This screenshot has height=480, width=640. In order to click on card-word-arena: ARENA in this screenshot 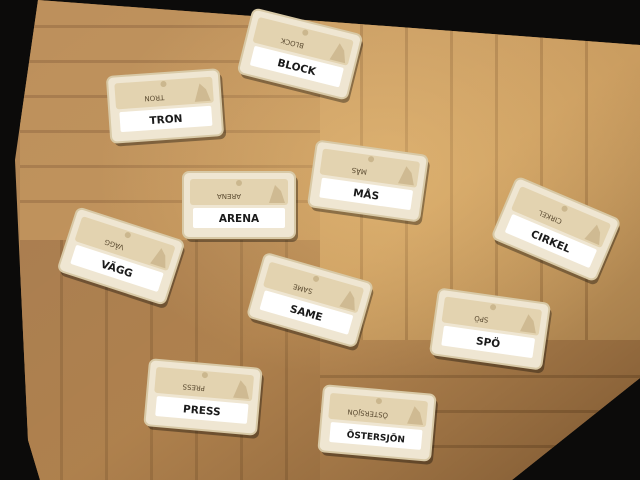, I will do `click(239, 219)`.